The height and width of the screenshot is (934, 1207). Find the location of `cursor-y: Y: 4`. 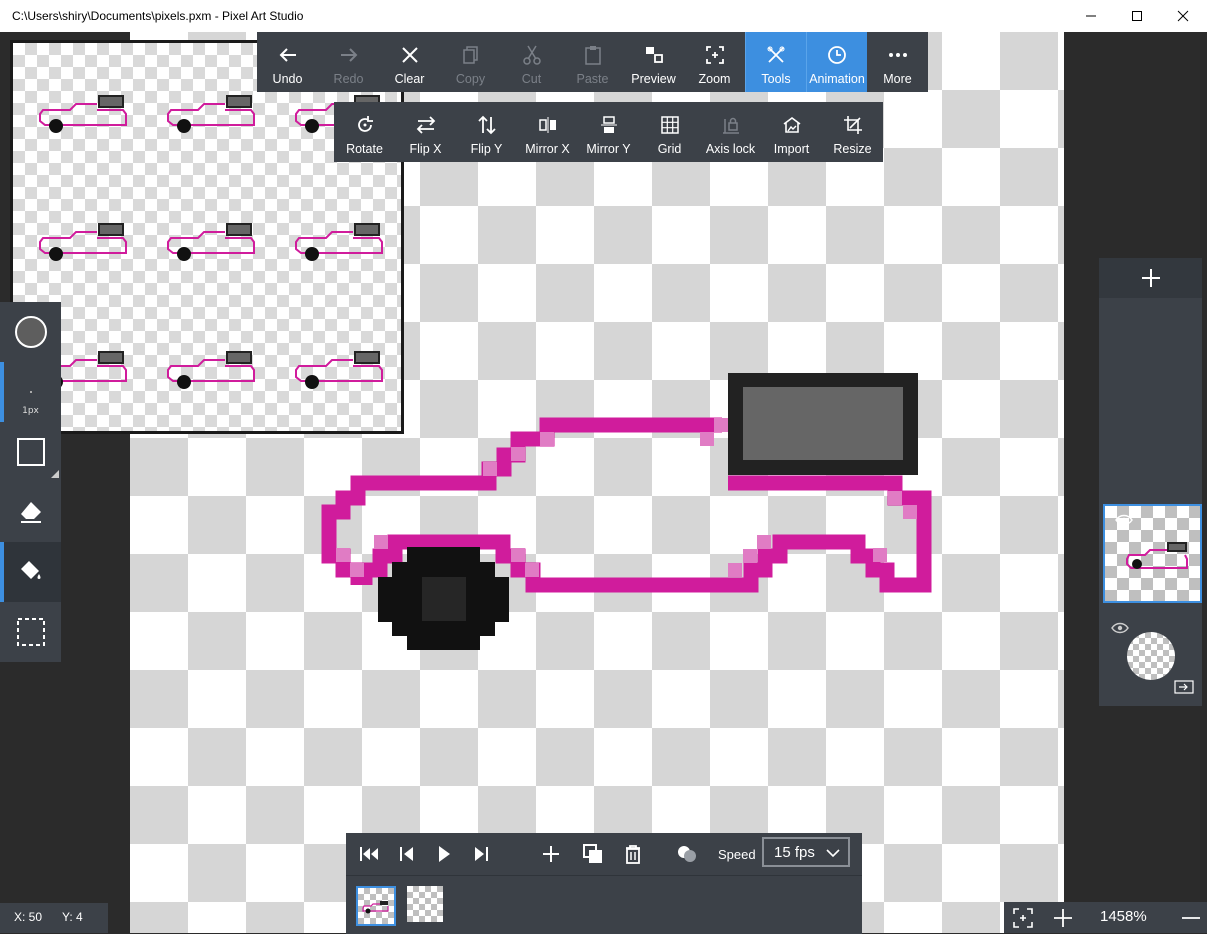

cursor-y: Y: 4 is located at coordinates (72, 917).